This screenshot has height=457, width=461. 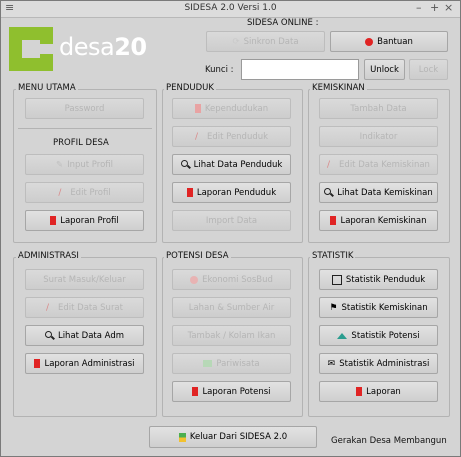 I want to click on title-bar: ≡ SIDESA 2.0 Versi 1.0 – + ×, so click(x=230, y=9).